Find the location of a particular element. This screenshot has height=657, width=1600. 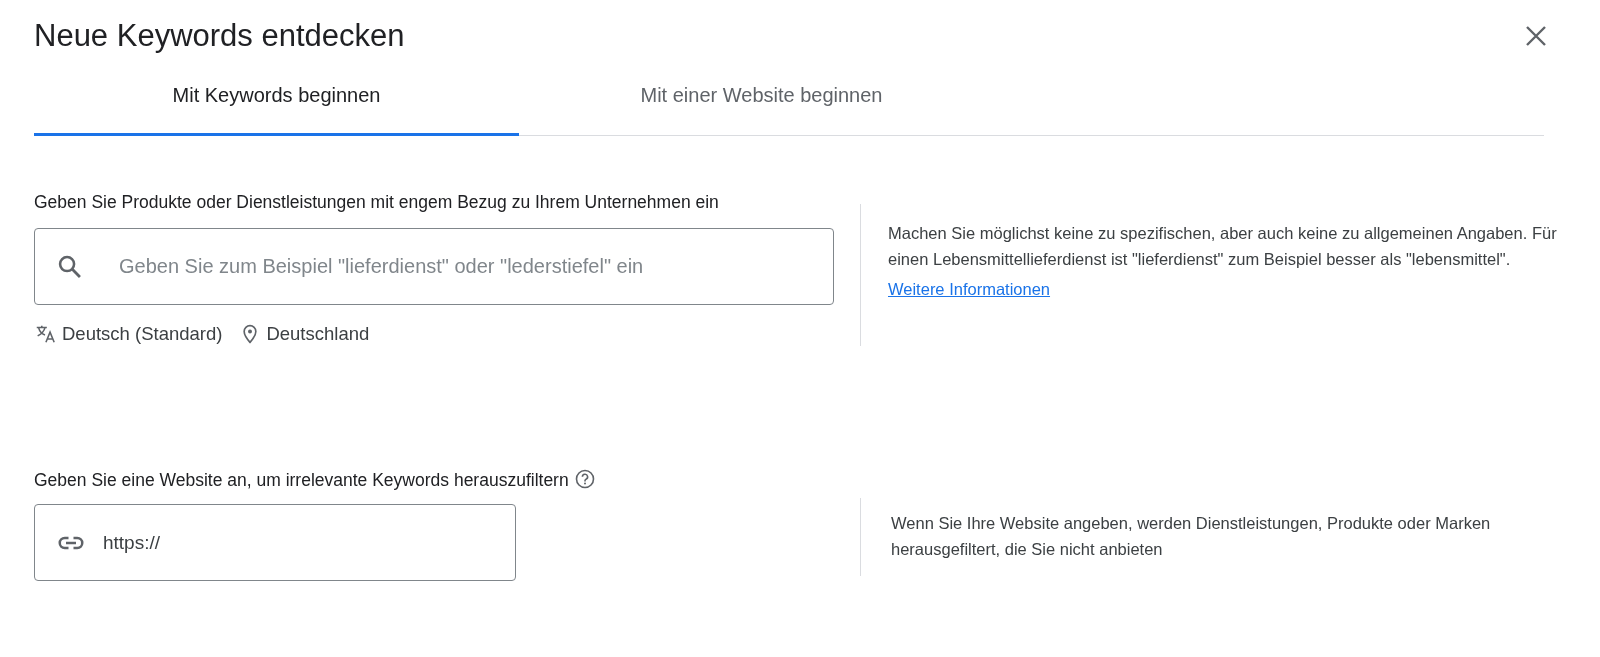

language-label: Deutsch (Standard) is located at coordinates (142, 334).